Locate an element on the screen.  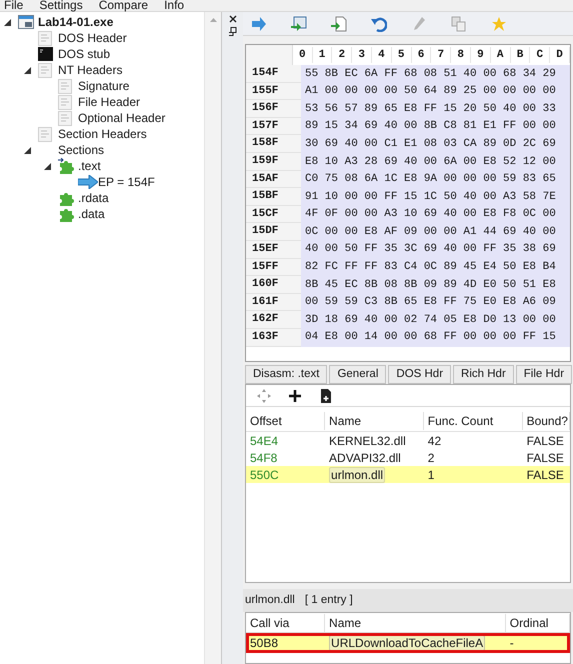
table-cell: KERNEL32.dll is located at coordinates (367, 441).